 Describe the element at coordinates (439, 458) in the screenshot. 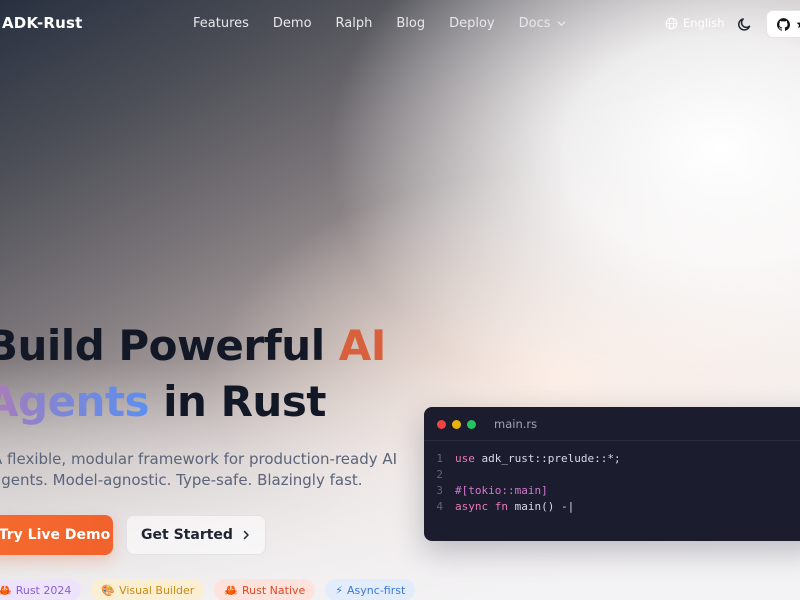

I see `line-number: 1` at that location.